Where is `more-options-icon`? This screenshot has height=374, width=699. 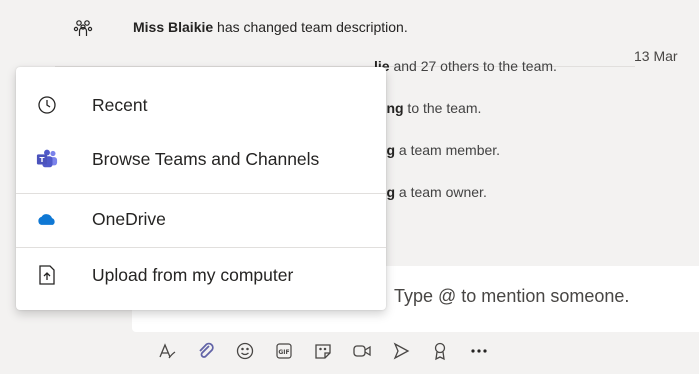
more-options-icon is located at coordinates (479, 351).